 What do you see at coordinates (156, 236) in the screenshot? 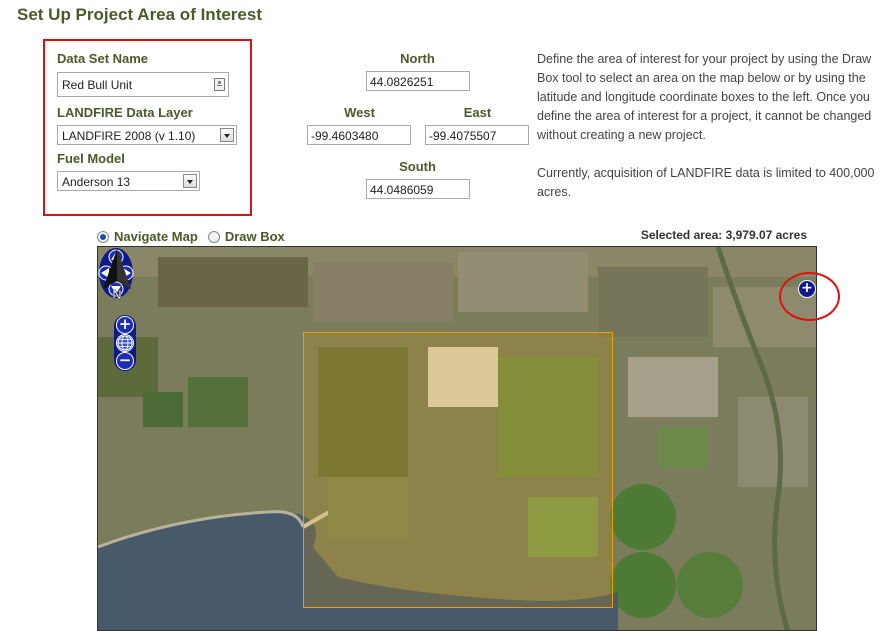
I see `navigate-map-label: Navigate Map` at bounding box center [156, 236].